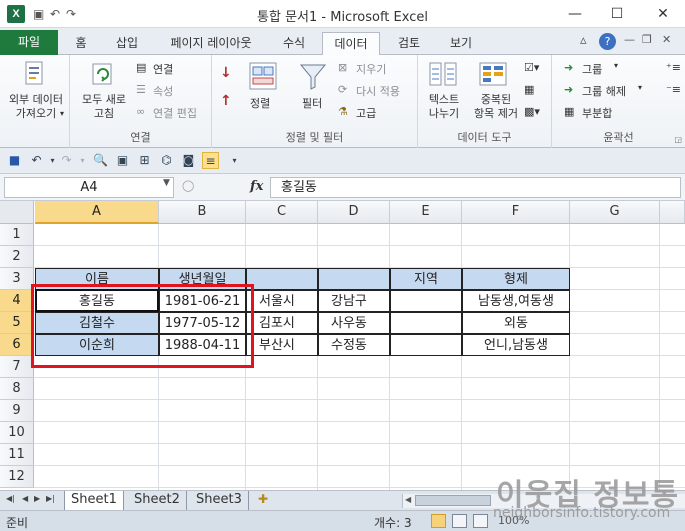 The height and width of the screenshot is (531, 685). Describe the element at coordinates (282, 301) in the screenshot. I see `data-cell: 서울시` at that location.